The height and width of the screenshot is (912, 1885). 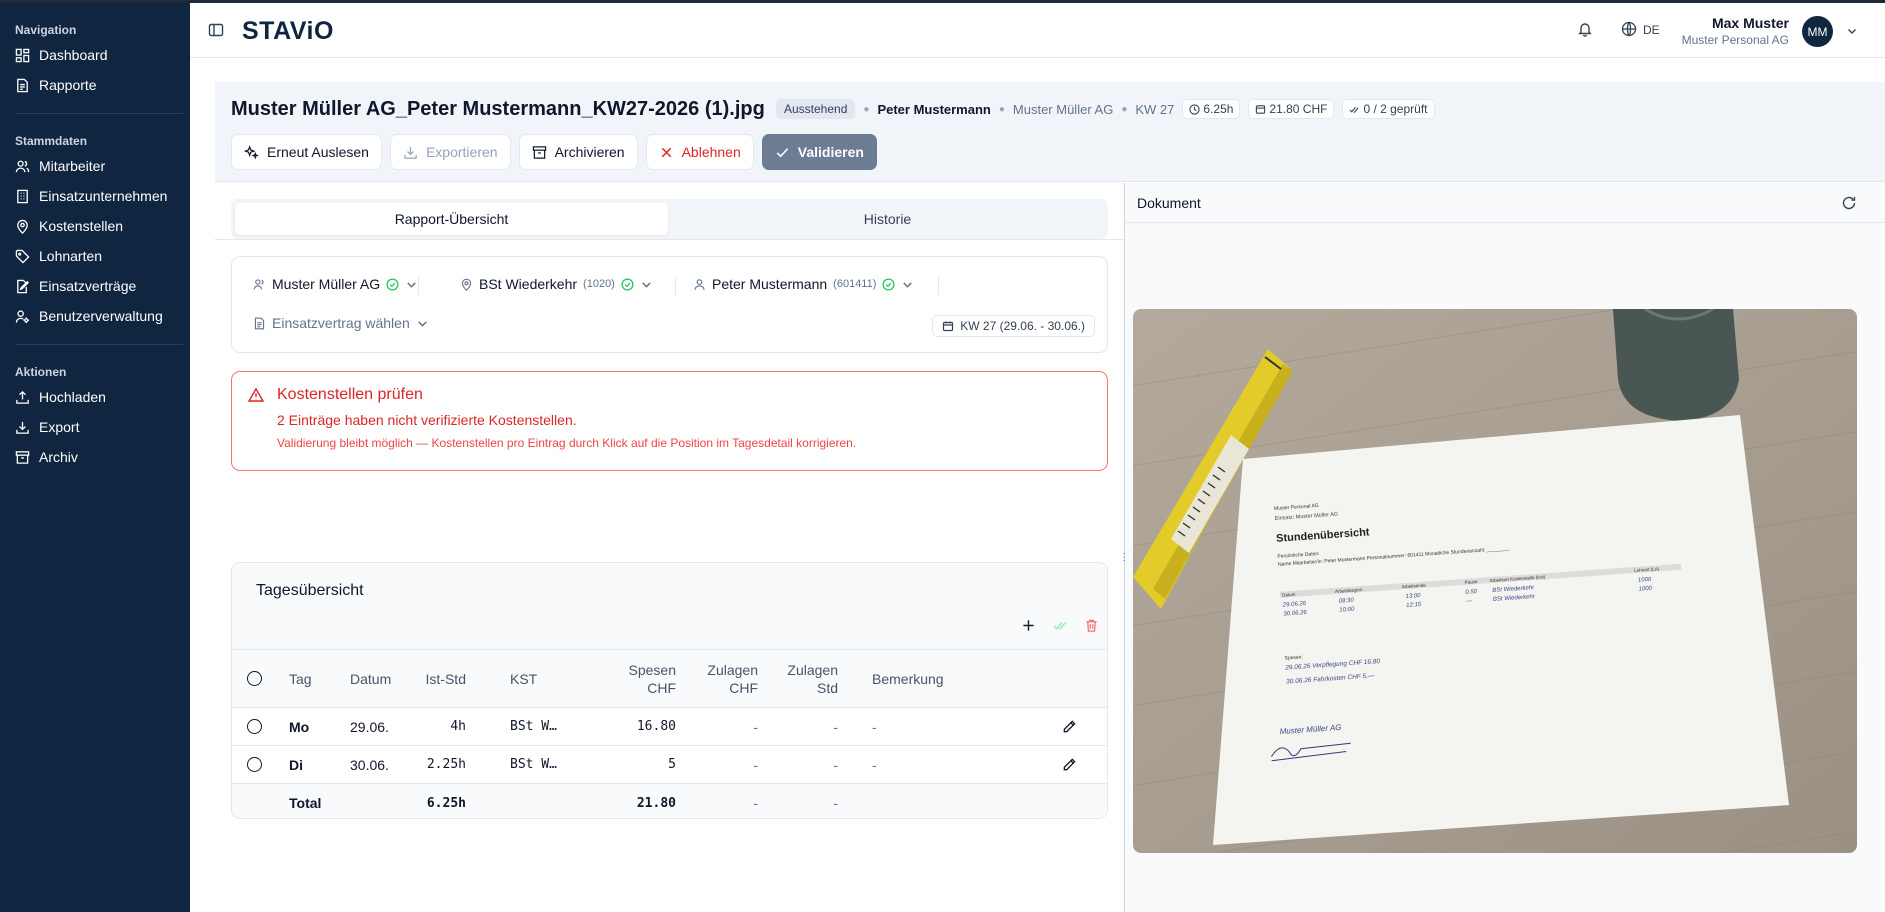 What do you see at coordinates (720, 678) in the screenshot?
I see `column-header-zulagen-chf: Zulagen CHF` at bounding box center [720, 678].